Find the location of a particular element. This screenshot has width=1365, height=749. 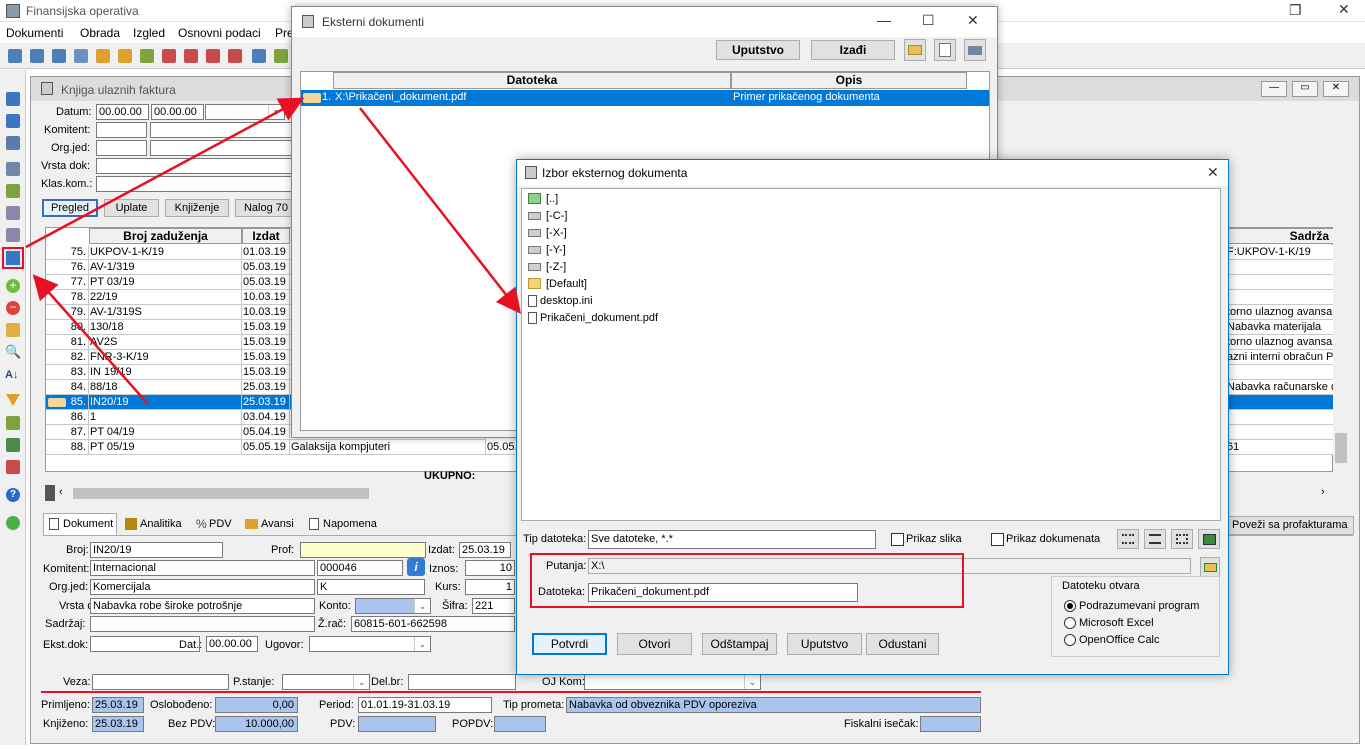

export-icon is located at coordinates (13, 191).